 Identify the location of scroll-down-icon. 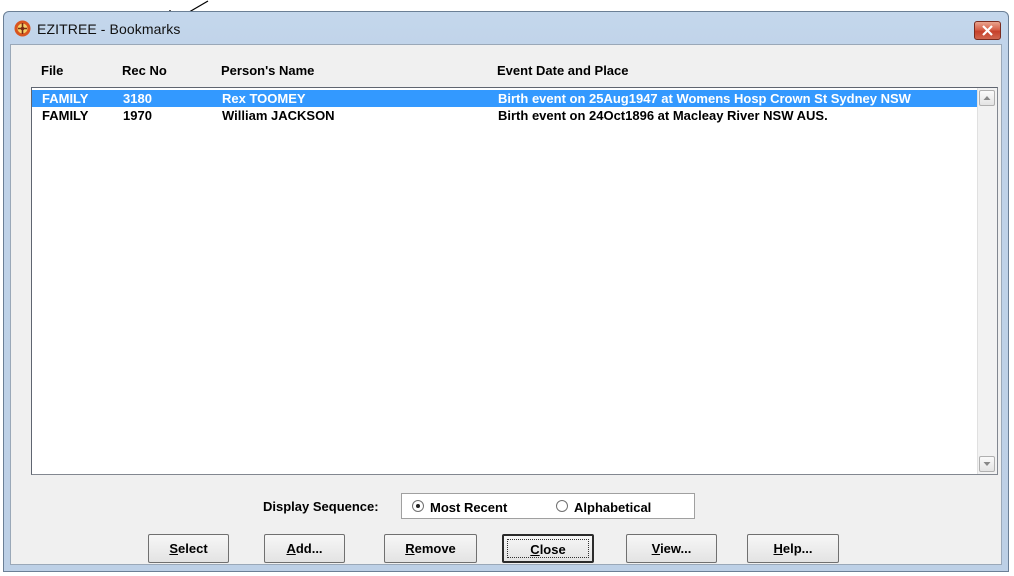
(987, 464).